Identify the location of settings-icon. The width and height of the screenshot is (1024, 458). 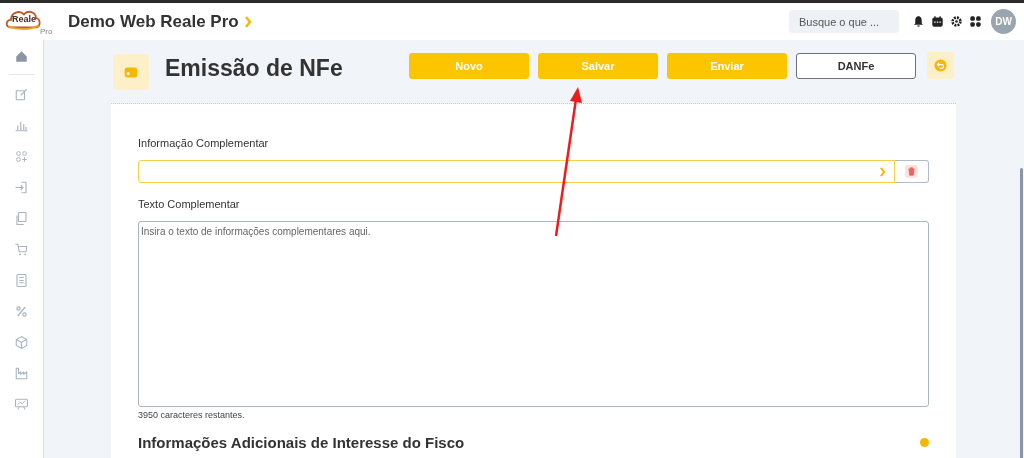
(956, 21).